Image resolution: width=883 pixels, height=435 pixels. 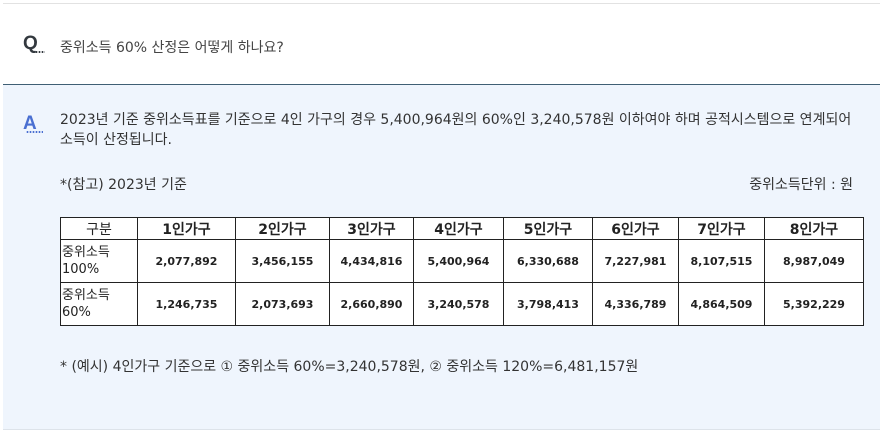 What do you see at coordinates (801, 185) in the screenshot?
I see `unit-note: 중위소득단위 : 원` at bounding box center [801, 185].